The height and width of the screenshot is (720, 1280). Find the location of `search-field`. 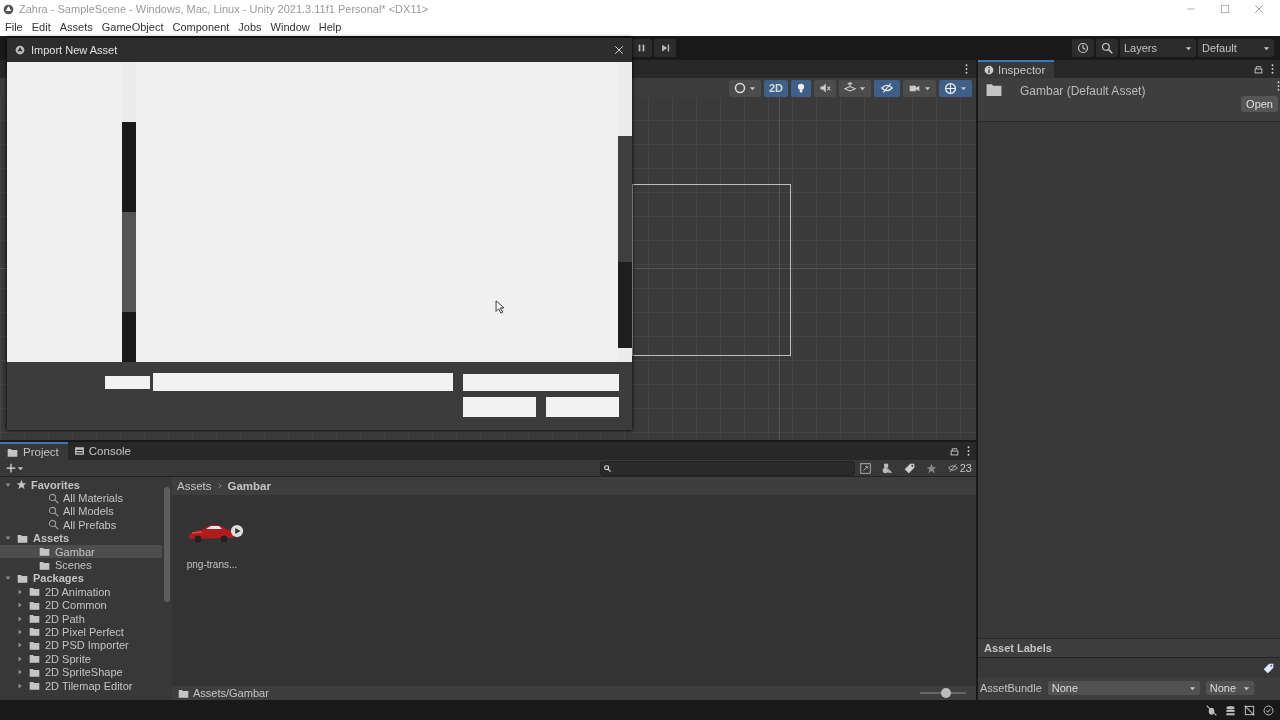

search-field is located at coordinates (727, 468).